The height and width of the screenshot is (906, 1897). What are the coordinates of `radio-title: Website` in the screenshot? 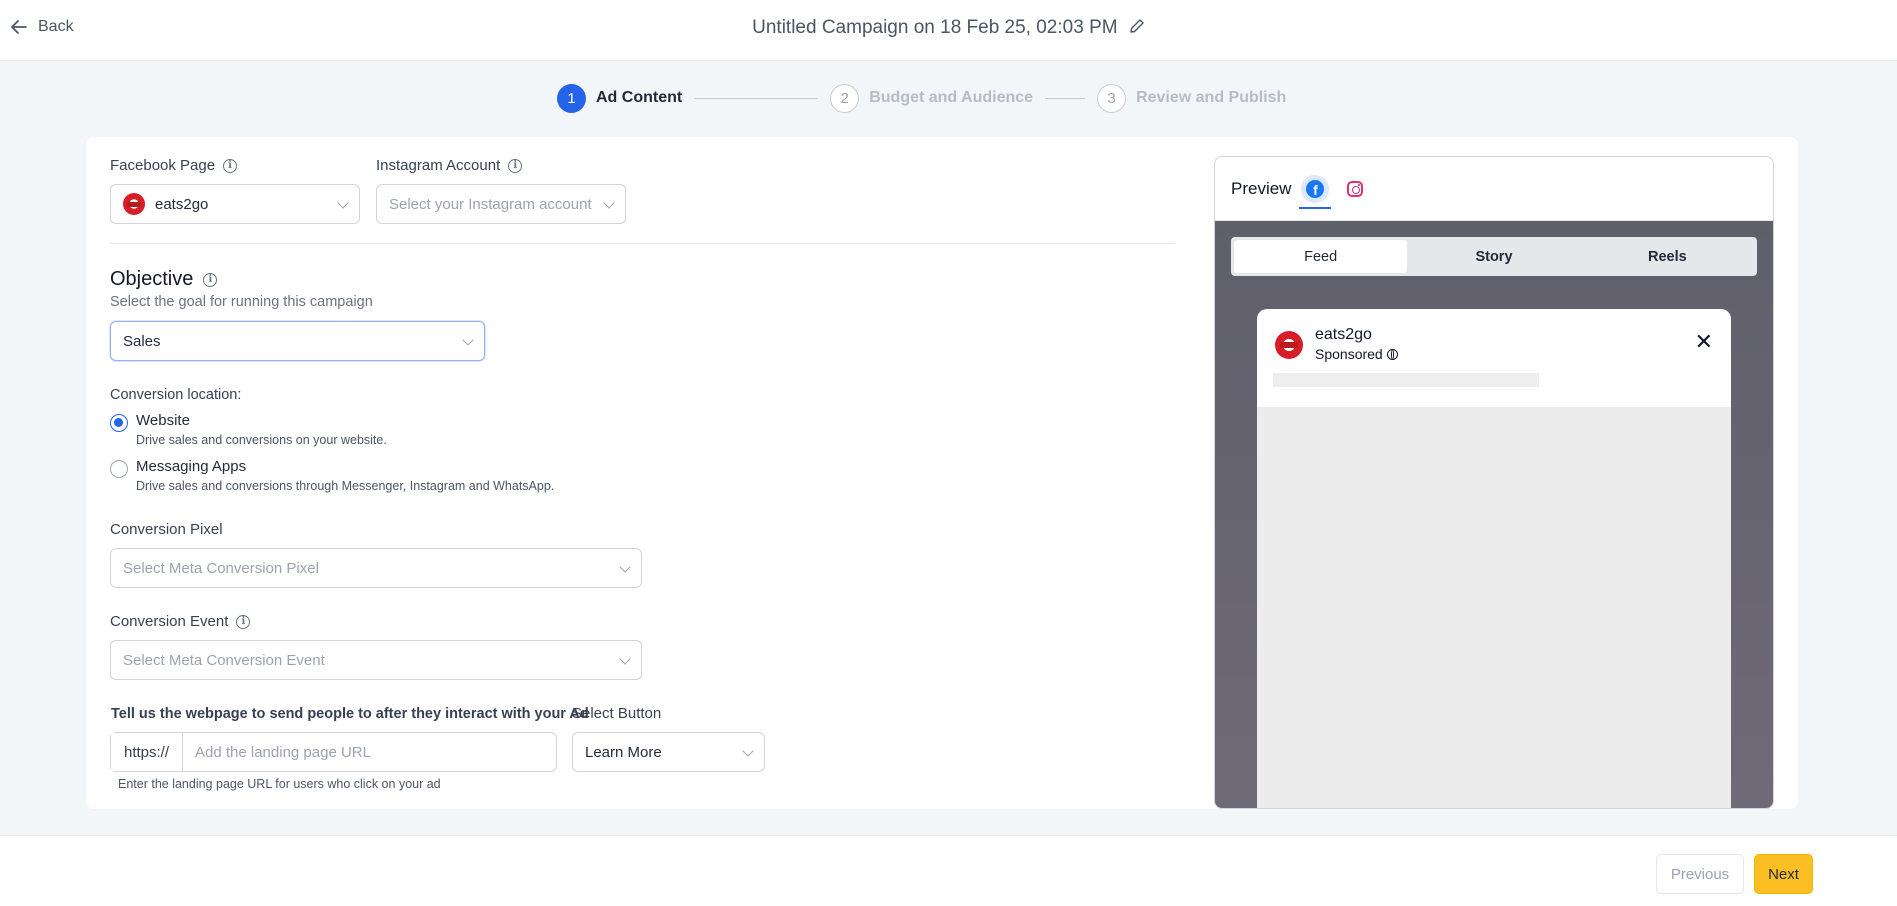 It's located at (163, 420).